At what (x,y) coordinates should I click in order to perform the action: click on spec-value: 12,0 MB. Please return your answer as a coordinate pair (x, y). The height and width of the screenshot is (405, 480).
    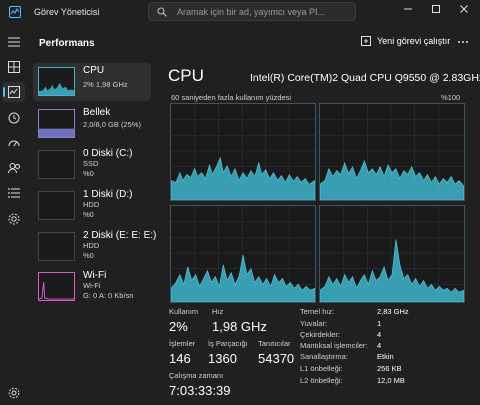
    Looking at the image, I should click on (391, 380).